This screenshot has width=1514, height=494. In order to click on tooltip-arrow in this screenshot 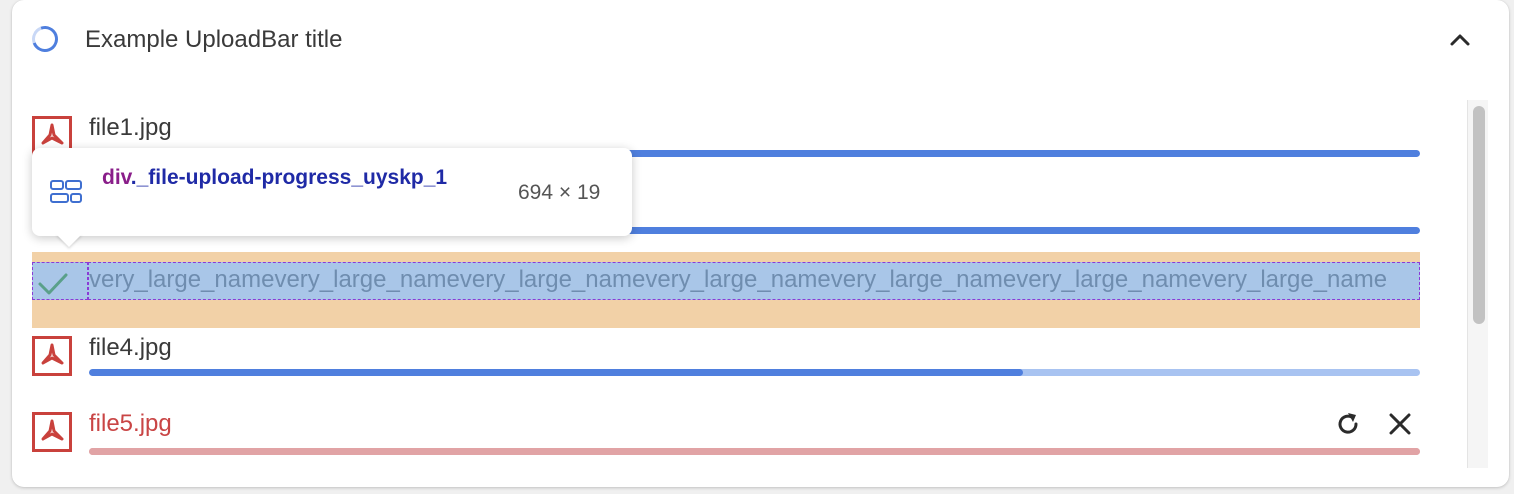, I will do `click(69, 240)`.